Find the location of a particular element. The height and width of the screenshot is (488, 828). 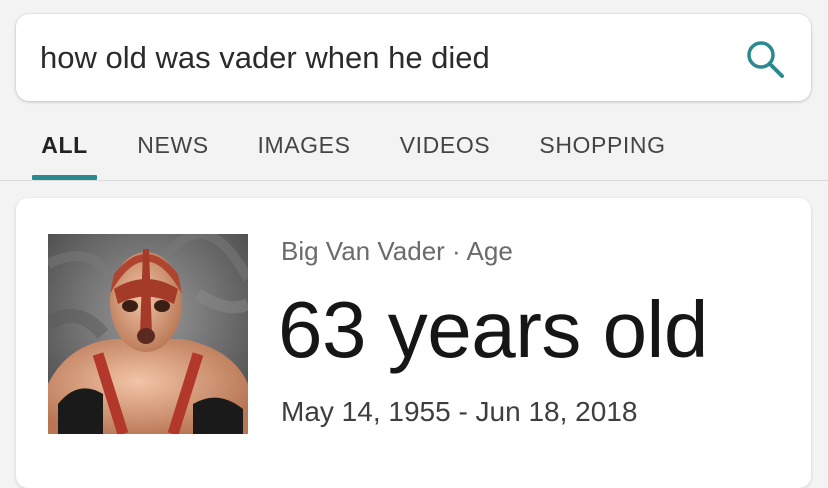

search-tabs: ALL NEWS IMAGES VIDEOS SHOPPING is located at coordinates (414, 149).